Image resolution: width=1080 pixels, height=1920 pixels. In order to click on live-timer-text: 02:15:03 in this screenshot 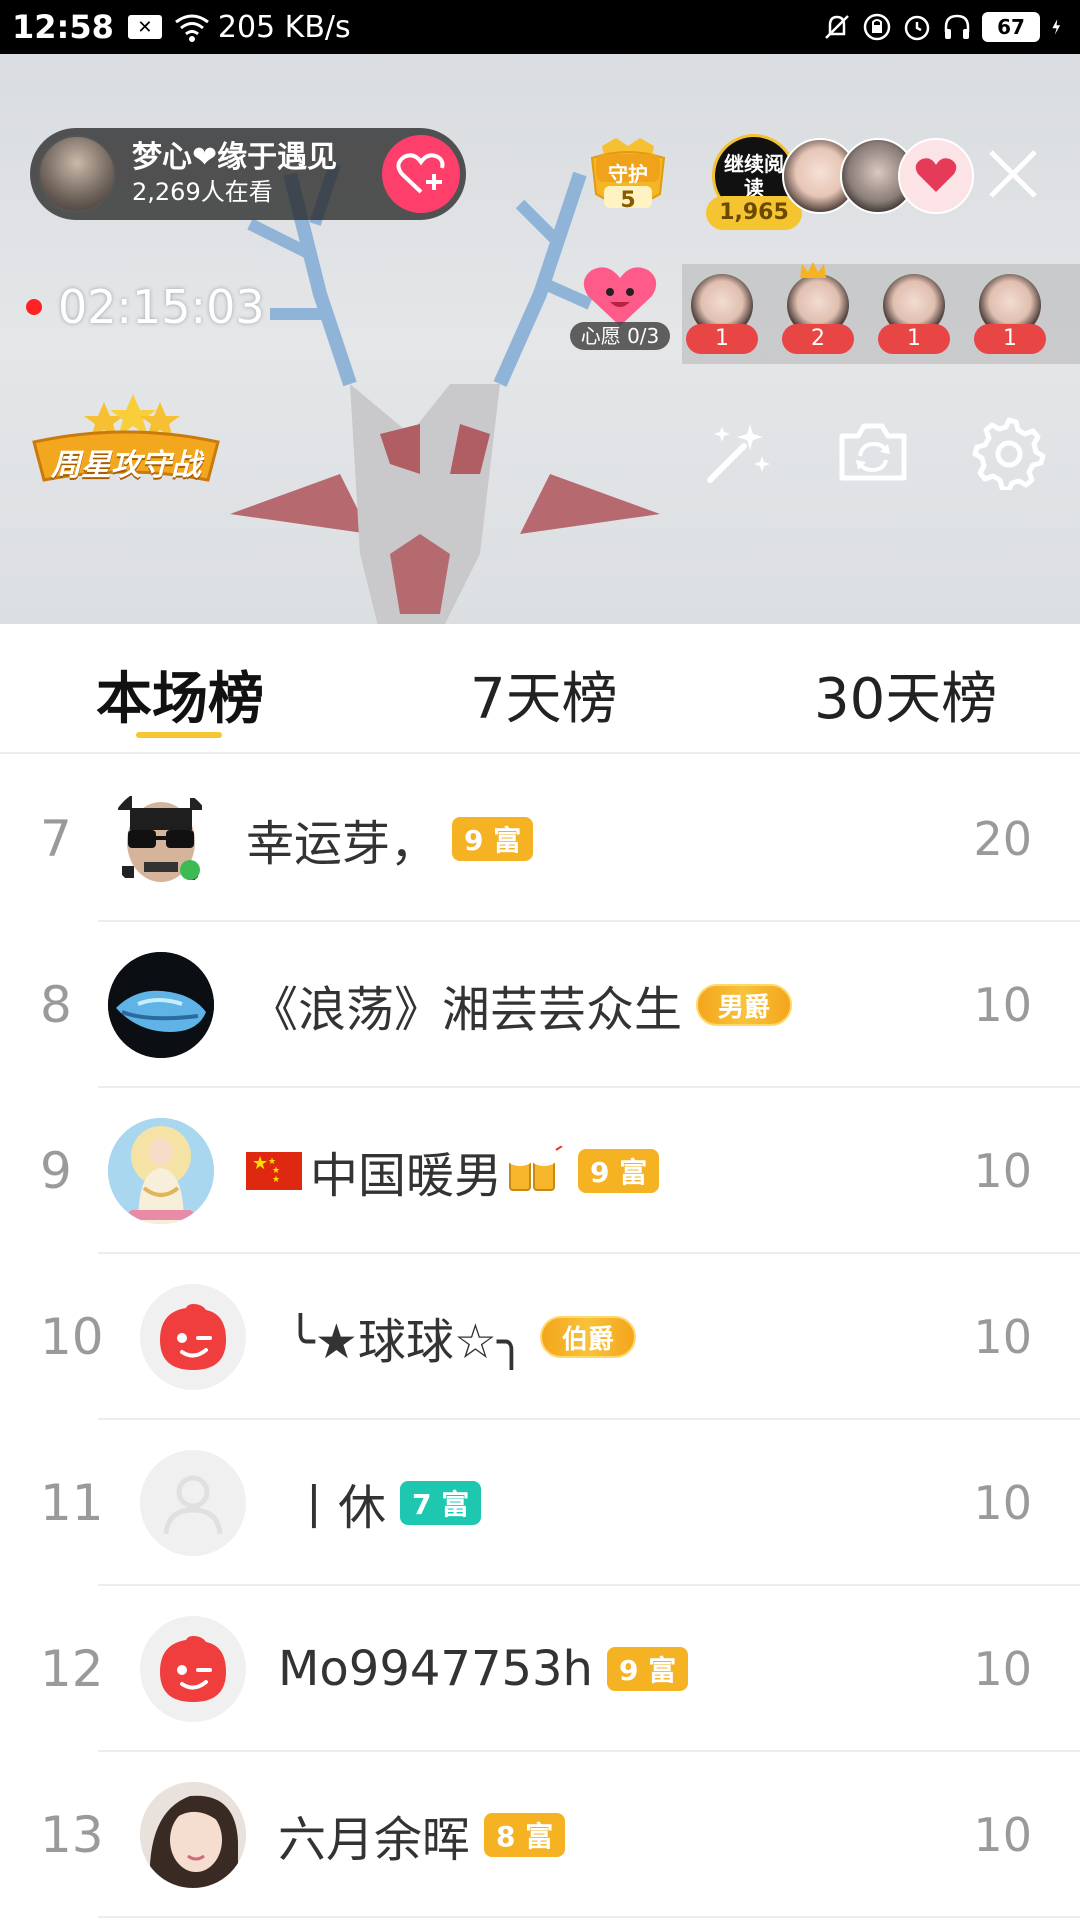, I will do `click(161, 307)`.